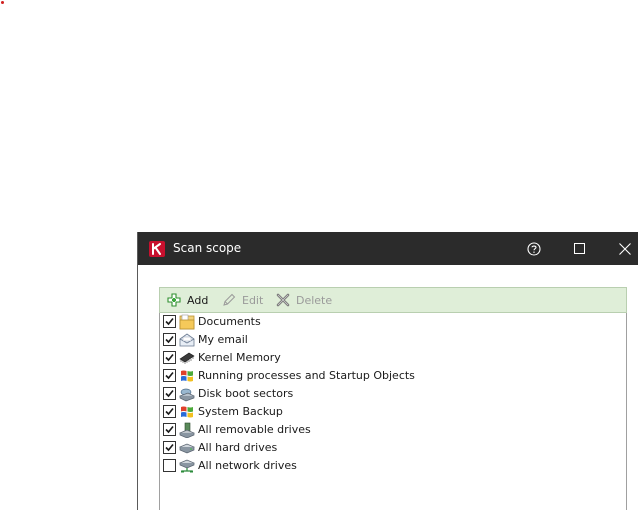 The width and height of the screenshot is (638, 510). Describe the element at coordinates (187, 466) in the screenshot. I see `network-drive-icon` at that location.